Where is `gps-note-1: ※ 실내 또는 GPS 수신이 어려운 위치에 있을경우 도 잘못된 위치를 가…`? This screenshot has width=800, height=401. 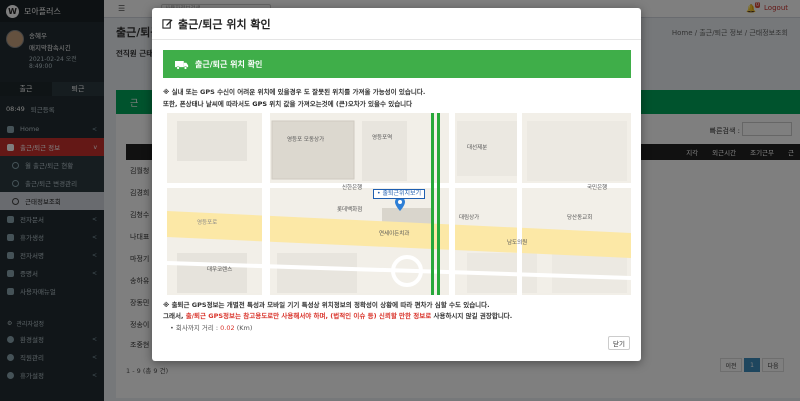 gps-note-1: ※ 실내 또는 GPS 수신이 어려운 위치에 있을경우 도 잘못된 위치를 가… is located at coordinates (294, 92).